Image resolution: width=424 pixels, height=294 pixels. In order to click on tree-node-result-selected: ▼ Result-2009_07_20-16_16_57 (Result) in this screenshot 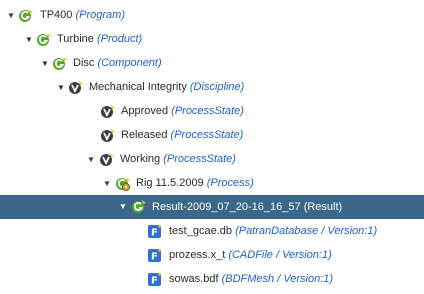, I will do `click(212, 207)`.